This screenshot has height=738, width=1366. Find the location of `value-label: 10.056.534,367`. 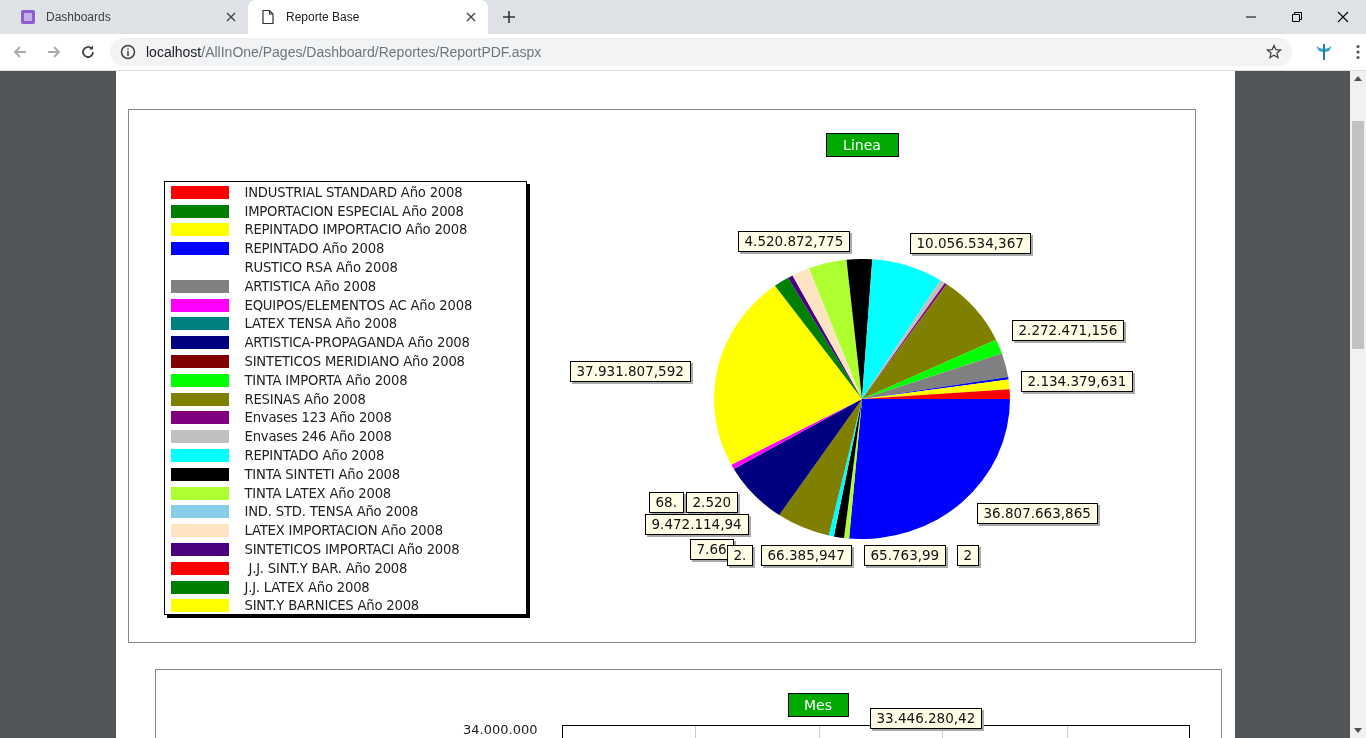

value-label: 10.056.534,367 is located at coordinates (970, 243).